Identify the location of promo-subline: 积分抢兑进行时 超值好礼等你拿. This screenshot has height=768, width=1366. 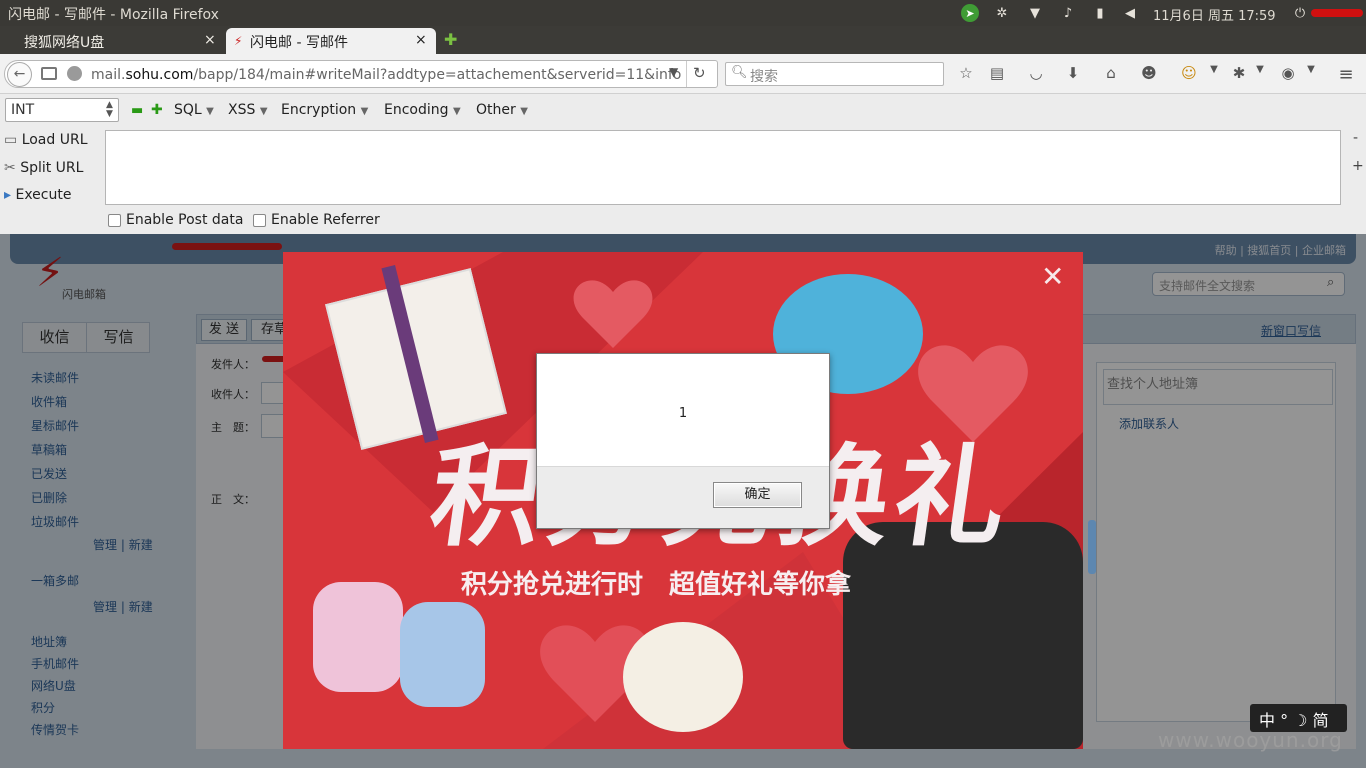
(656, 585).